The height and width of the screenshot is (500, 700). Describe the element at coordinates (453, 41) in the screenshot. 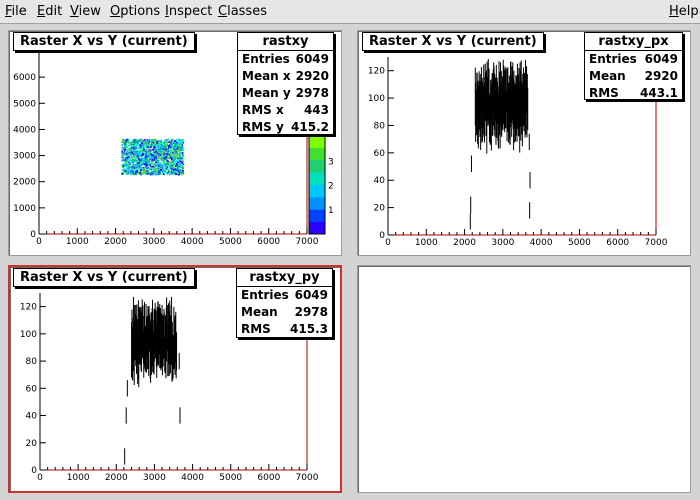

I see `pad-title: Raster X vs Y (current)` at that location.